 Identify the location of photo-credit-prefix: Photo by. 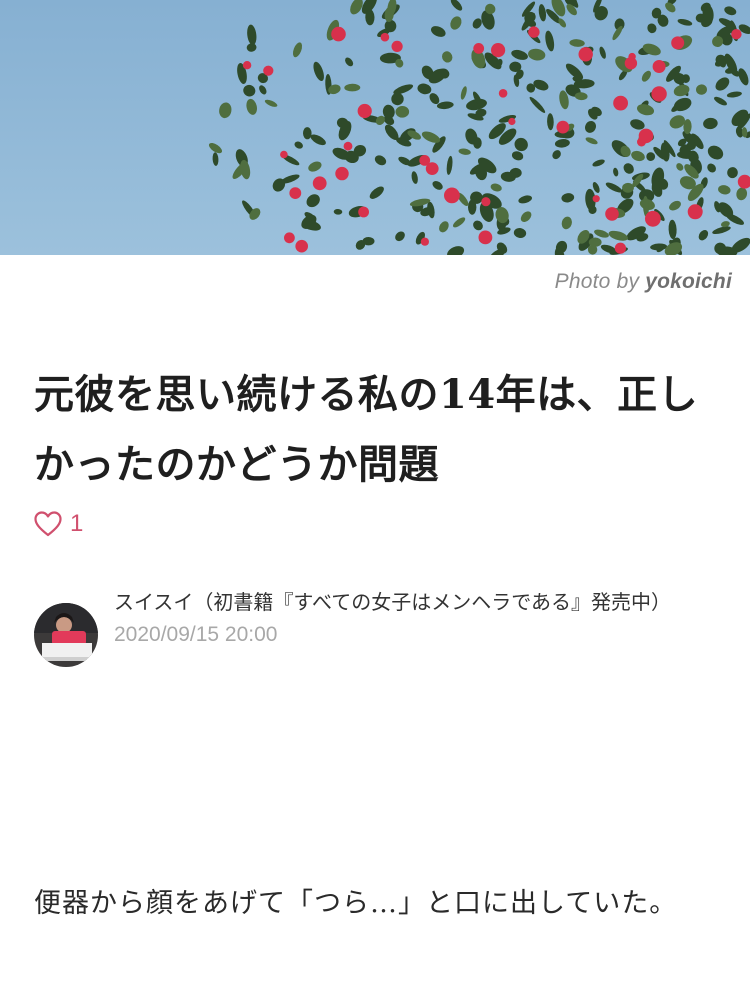
(597, 281).